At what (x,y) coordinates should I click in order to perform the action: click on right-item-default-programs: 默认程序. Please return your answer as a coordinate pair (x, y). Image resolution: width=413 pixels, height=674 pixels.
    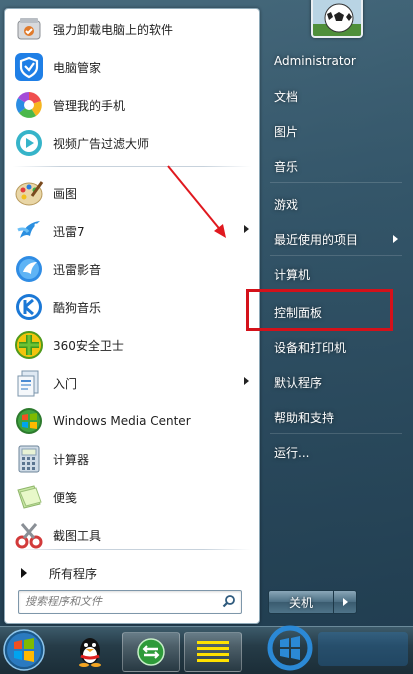
    Looking at the image, I should click on (335, 382).